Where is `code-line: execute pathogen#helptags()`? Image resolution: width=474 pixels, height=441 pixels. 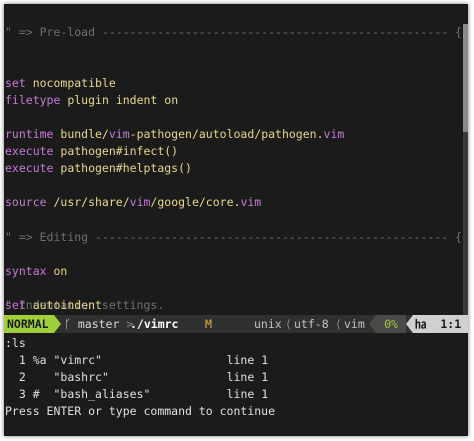
code-line: execute pathogen#helptags() is located at coordinates (98, 168).